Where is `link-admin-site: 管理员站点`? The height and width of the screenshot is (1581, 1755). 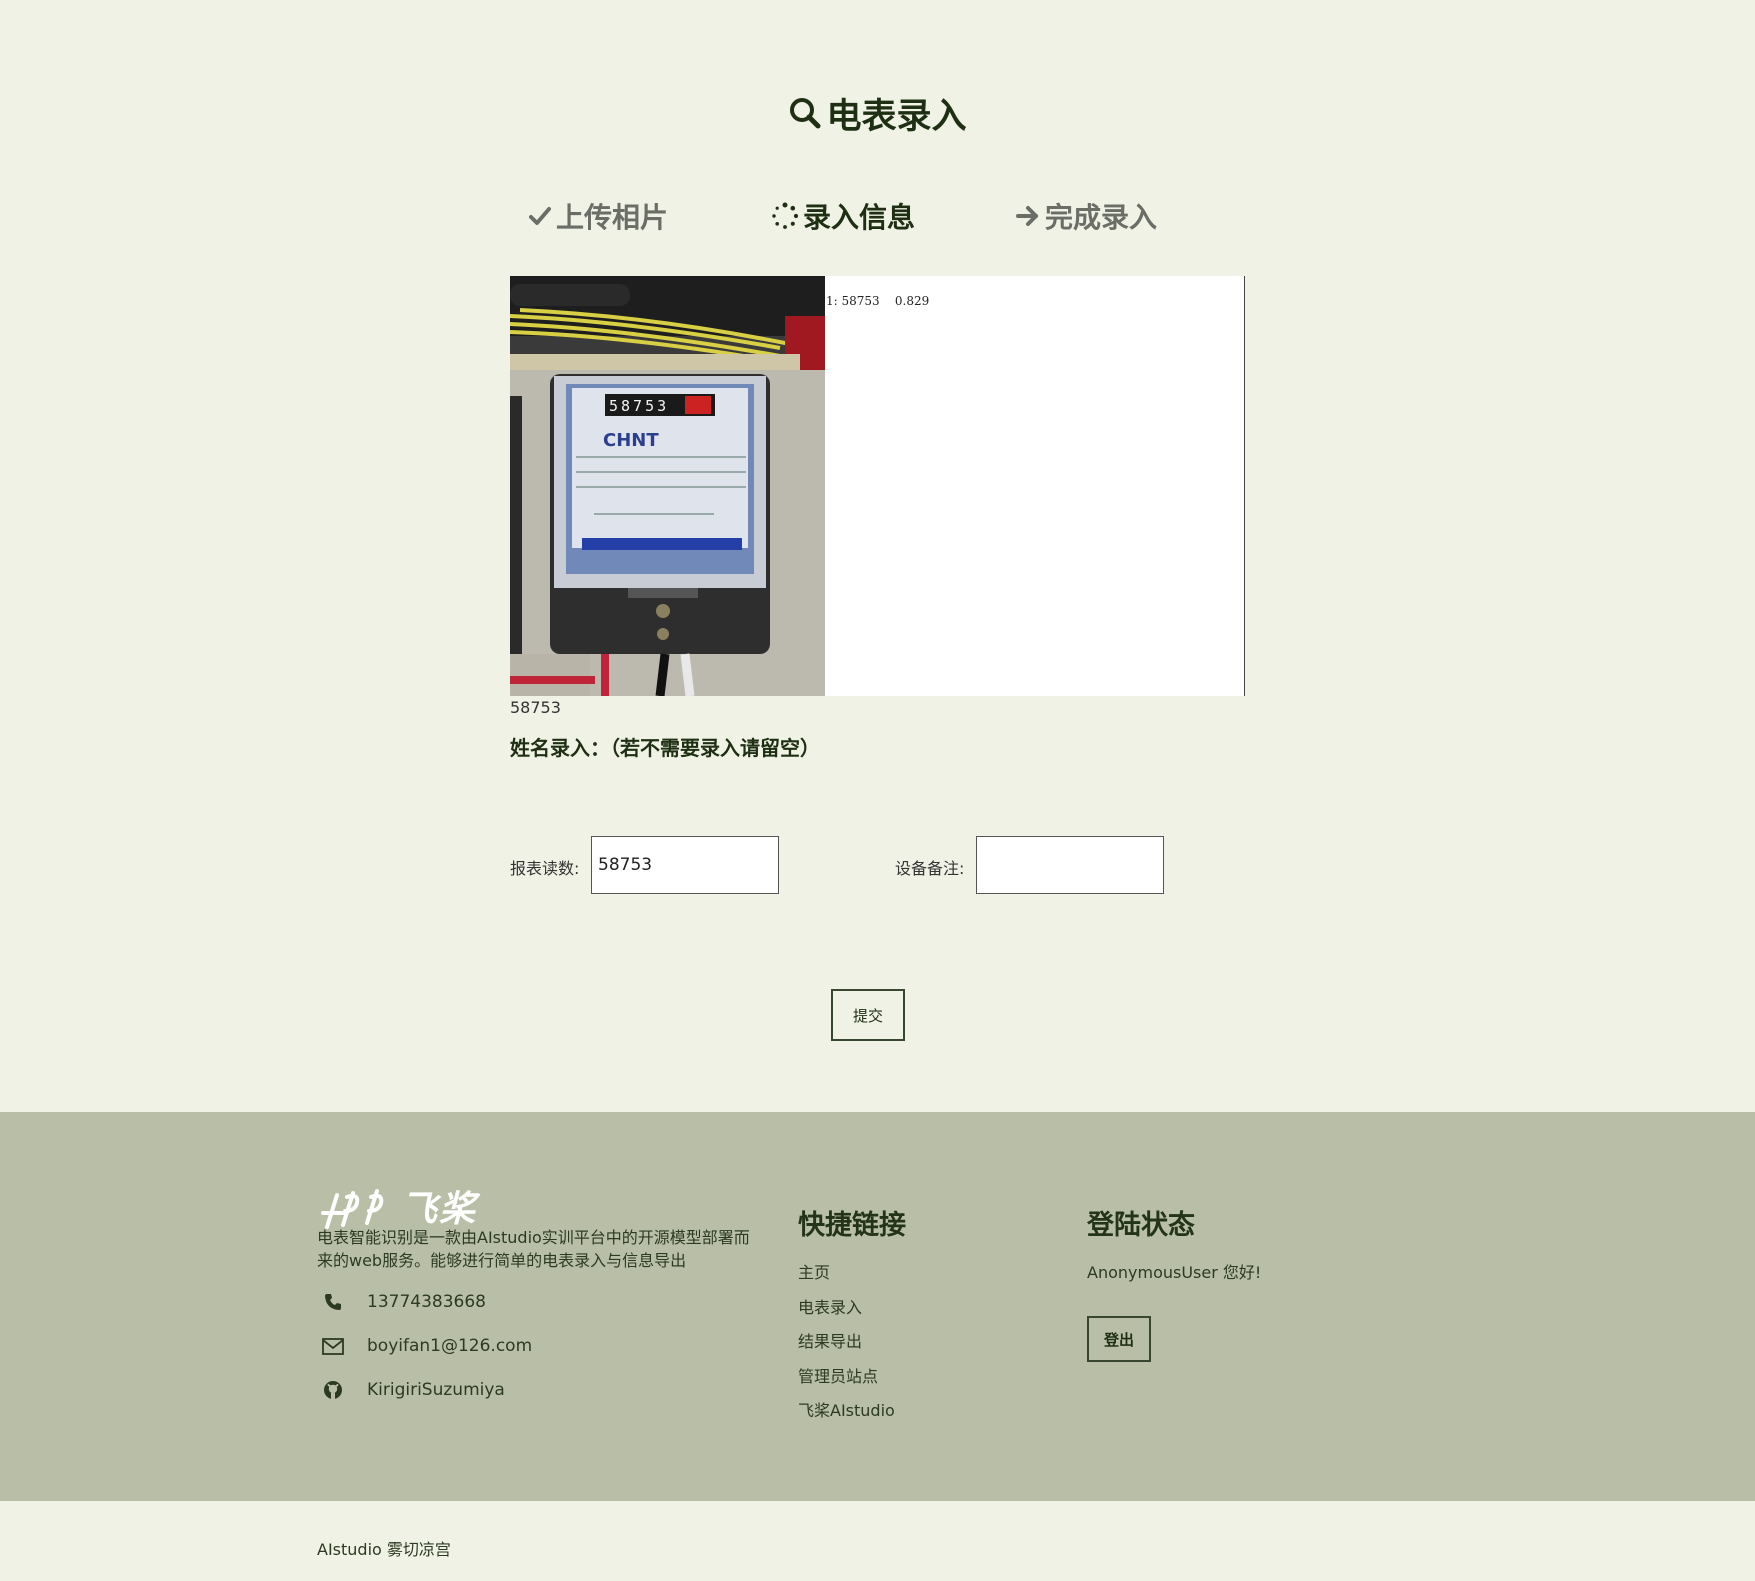 link-admin-site: 管理员站点 is located at coordinates (838, 1375).